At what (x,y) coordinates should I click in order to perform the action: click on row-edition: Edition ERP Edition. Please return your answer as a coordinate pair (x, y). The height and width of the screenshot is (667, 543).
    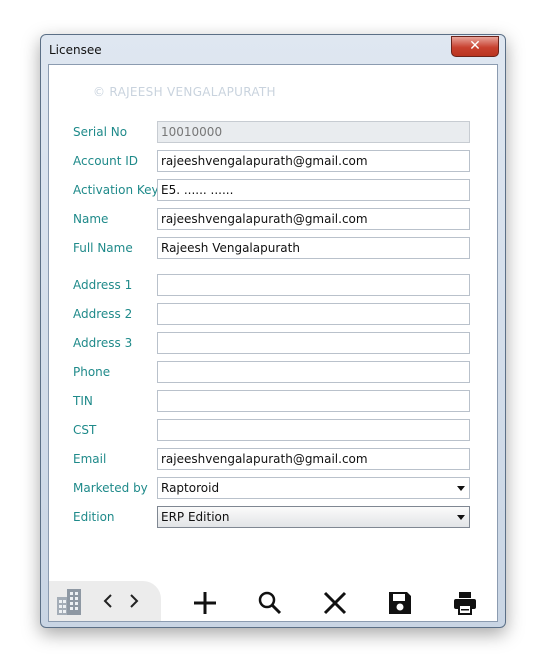
    Looking at the image, I should click on (273, 517).